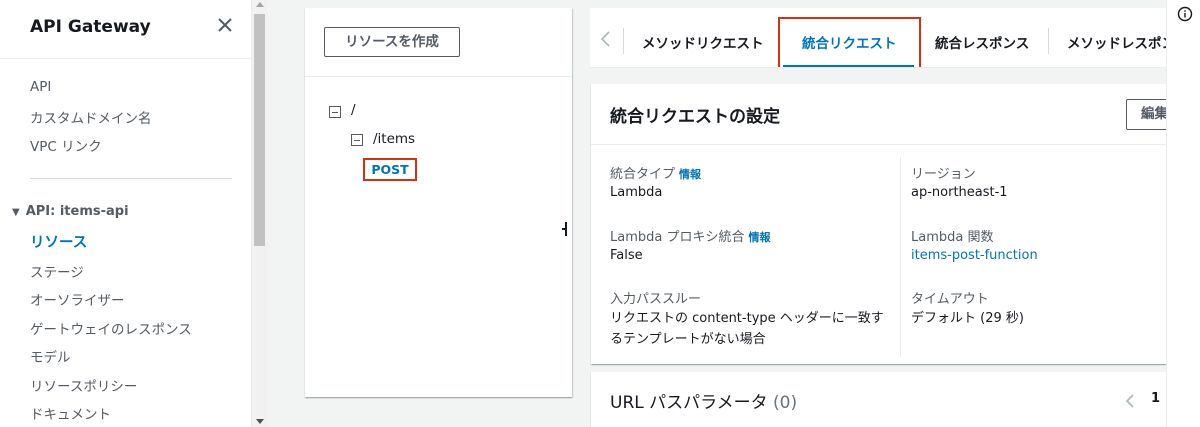 Image resolution: width=1200 pixels, height=427 pixels. I want to click on integration-type-value: Lambda, so click(636, 192).